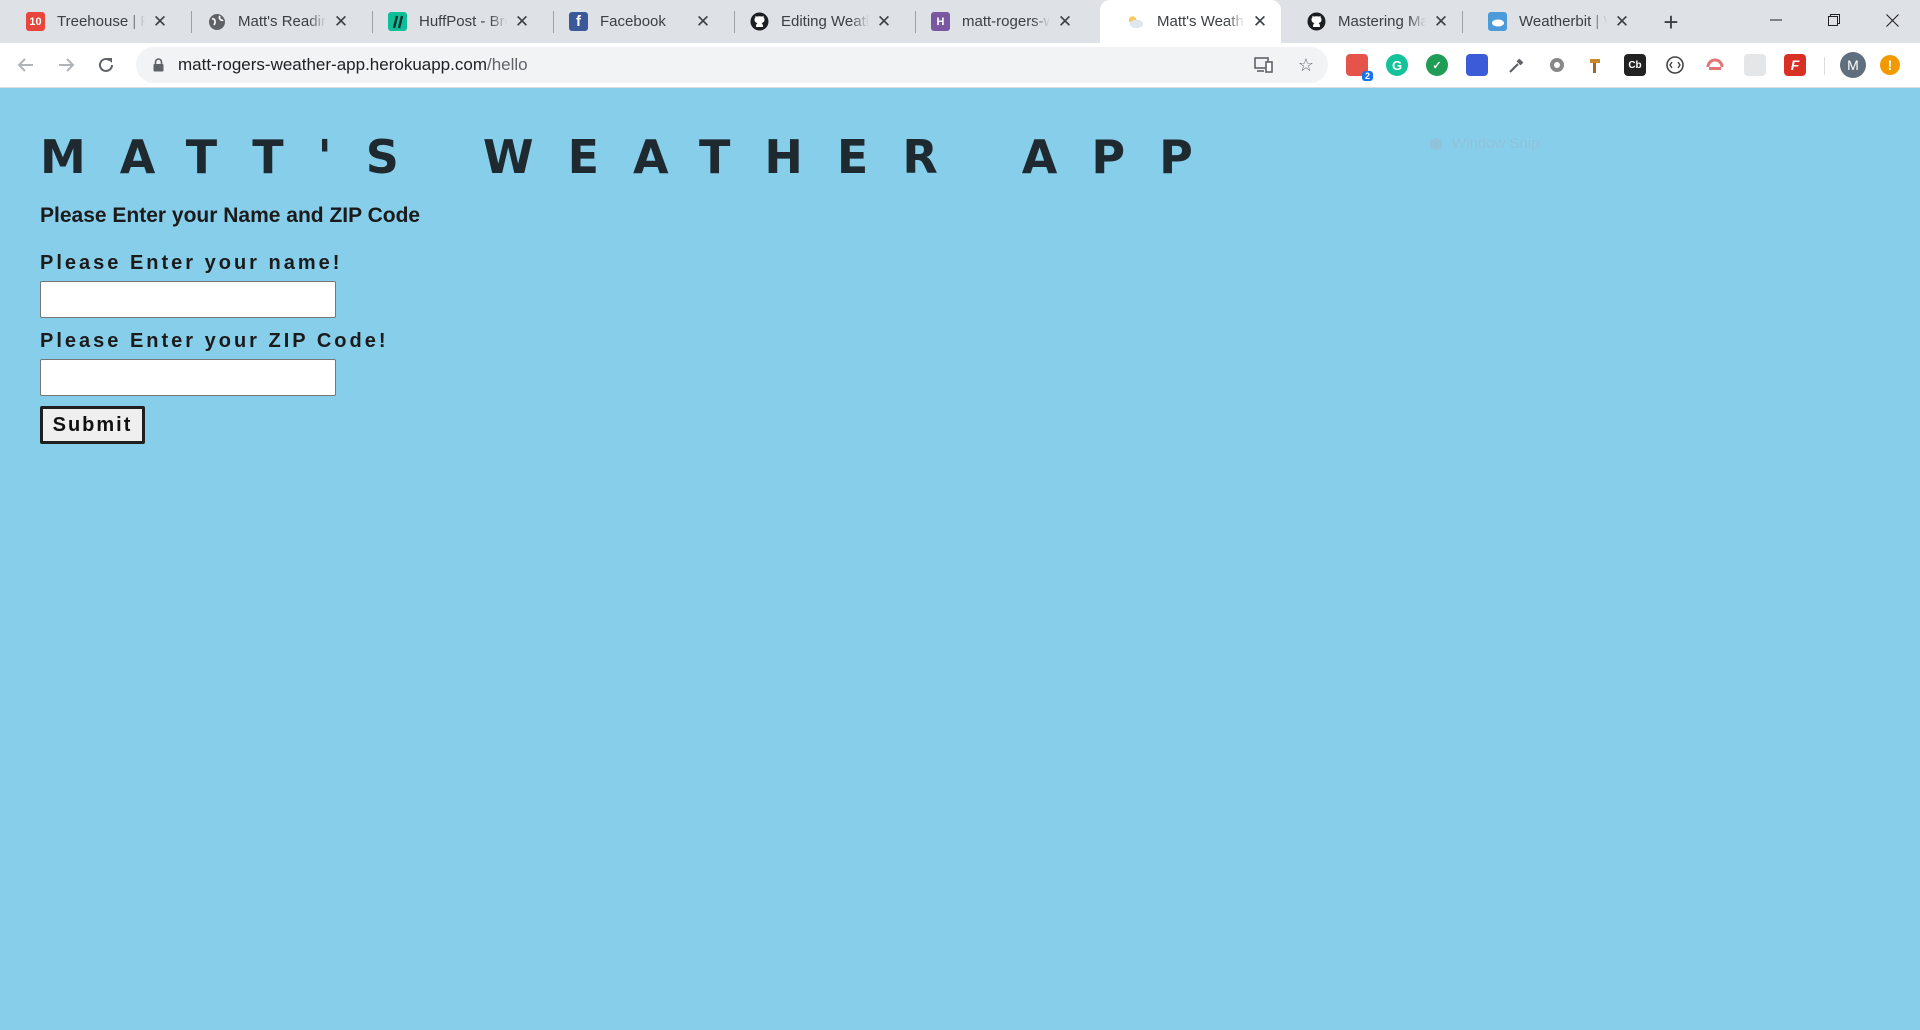 The image size is (1920, 1030). I want to click on tab-facebook: f Facebook ✕, so click(633, 21).